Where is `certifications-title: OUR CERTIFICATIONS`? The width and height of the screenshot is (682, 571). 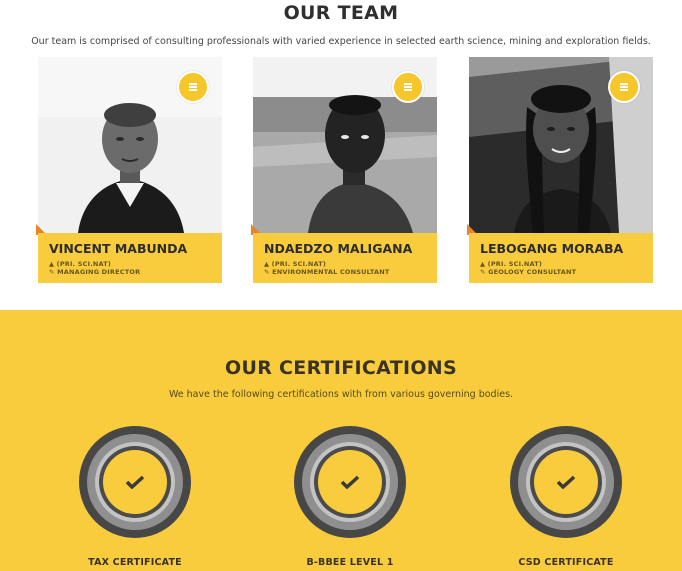
certifications-title: OUR CERTIFICATIONS is located at coordinates (341, 368).